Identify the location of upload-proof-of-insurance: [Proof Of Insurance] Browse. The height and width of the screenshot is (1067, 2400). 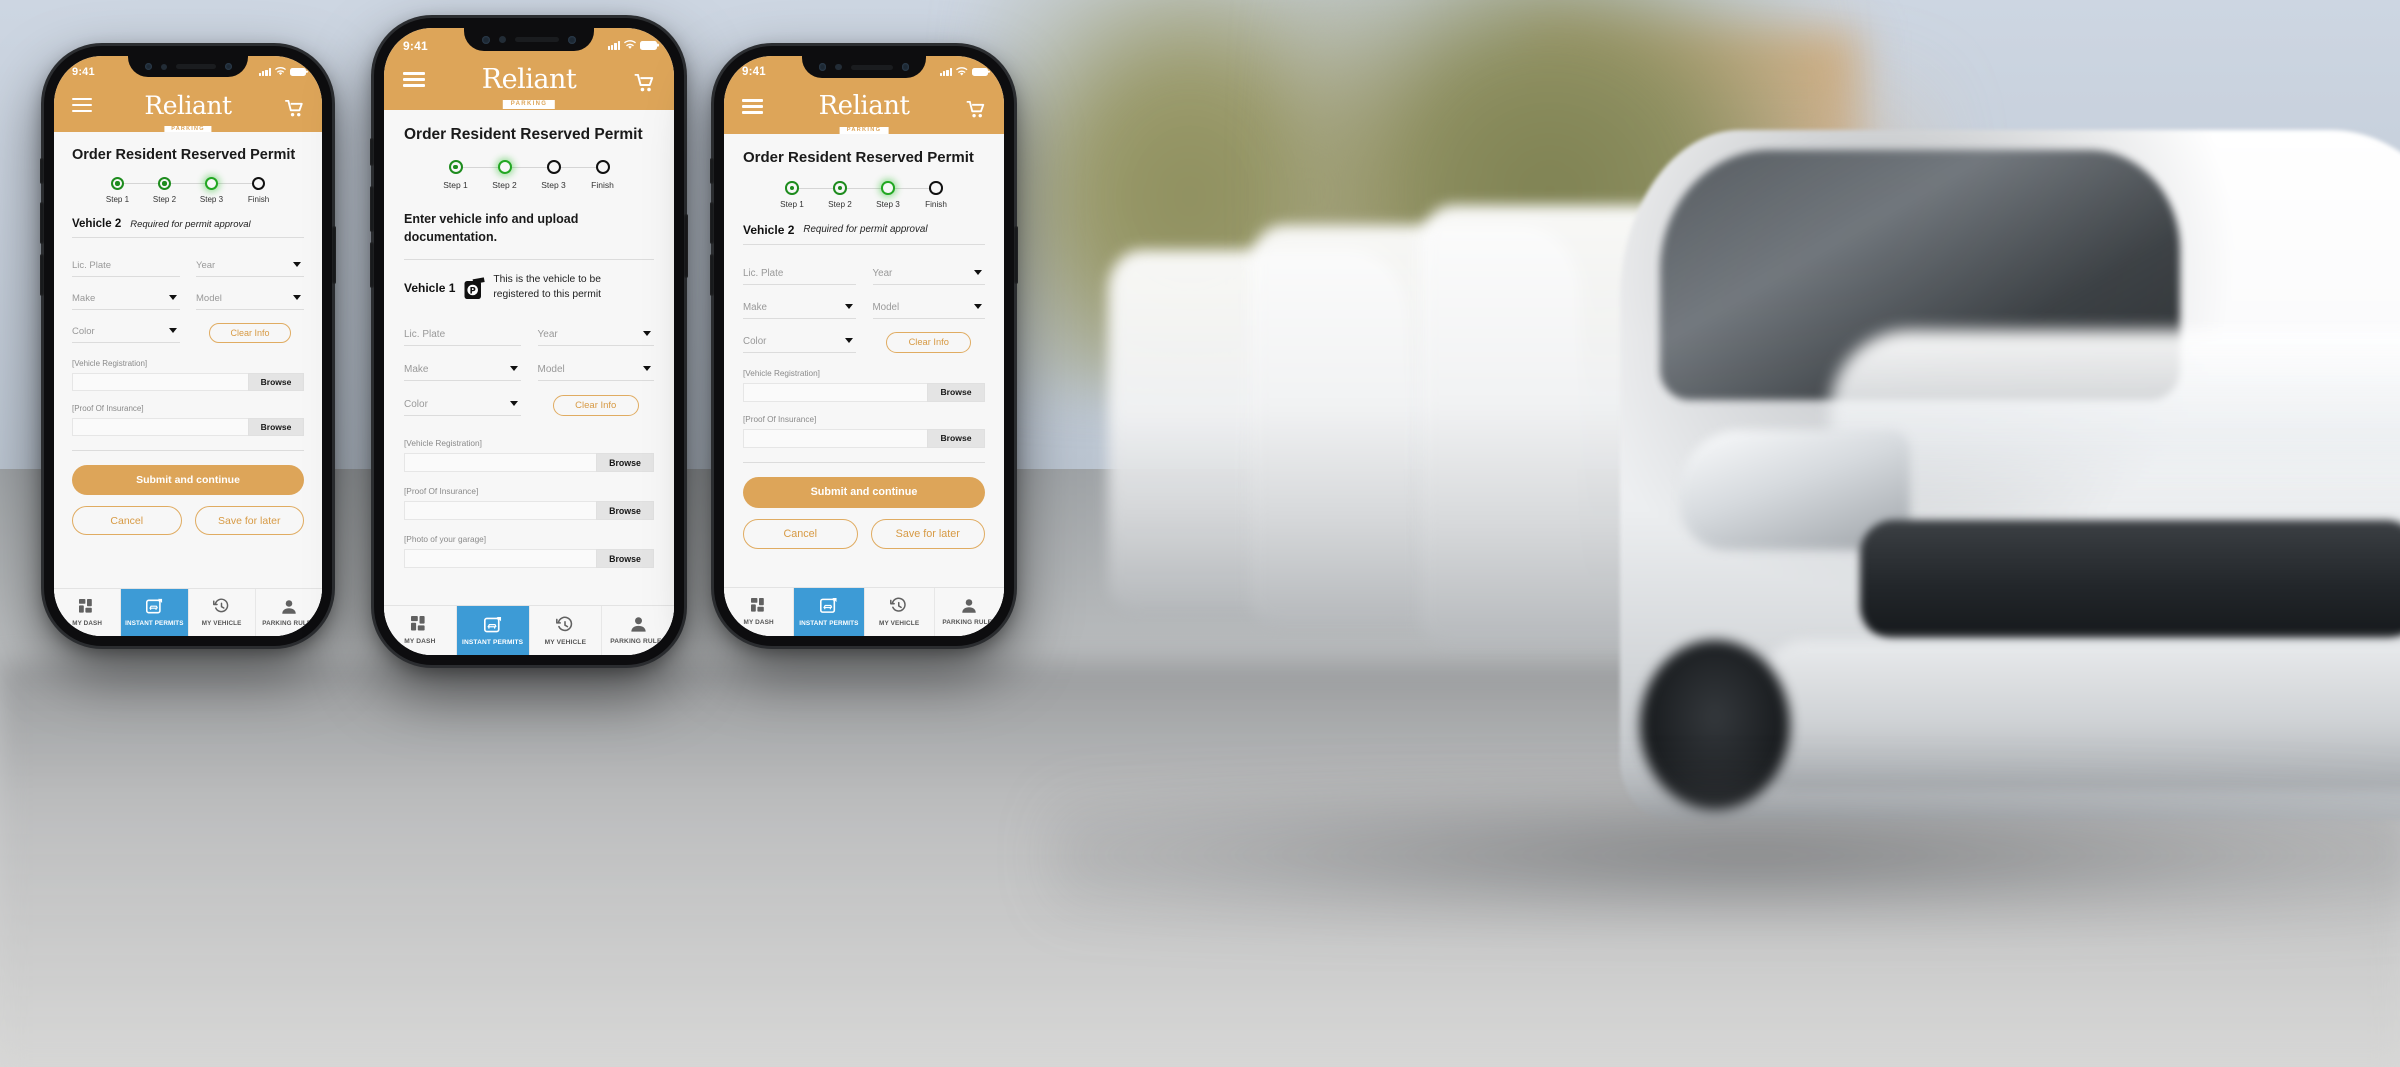
(529, 503).